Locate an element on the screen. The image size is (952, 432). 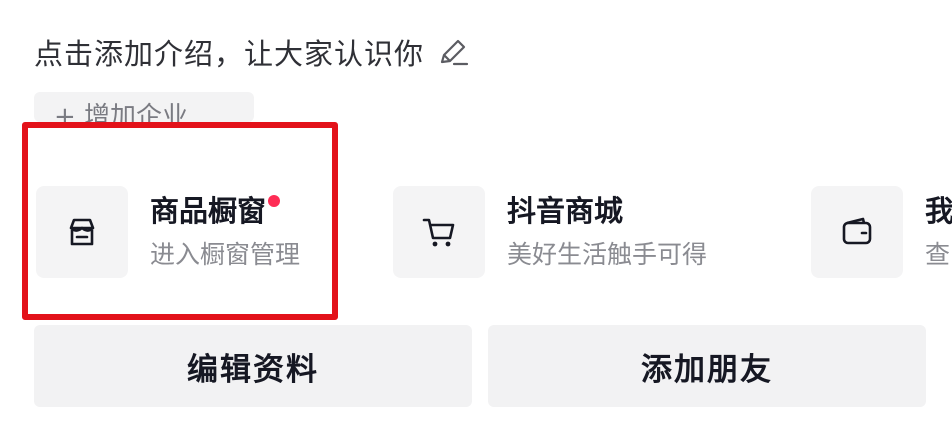
shortcut-subtitle: 进入橱窗管理 is located at coordinates (225, 254).